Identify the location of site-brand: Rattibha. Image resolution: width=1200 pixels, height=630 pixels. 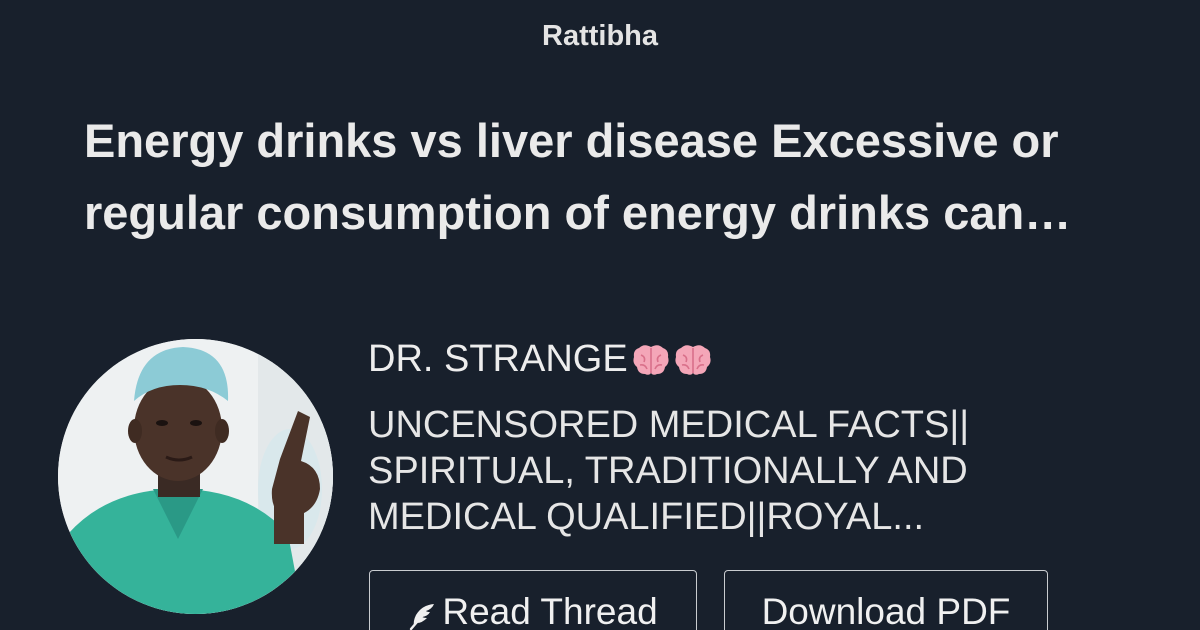
(600, 36).